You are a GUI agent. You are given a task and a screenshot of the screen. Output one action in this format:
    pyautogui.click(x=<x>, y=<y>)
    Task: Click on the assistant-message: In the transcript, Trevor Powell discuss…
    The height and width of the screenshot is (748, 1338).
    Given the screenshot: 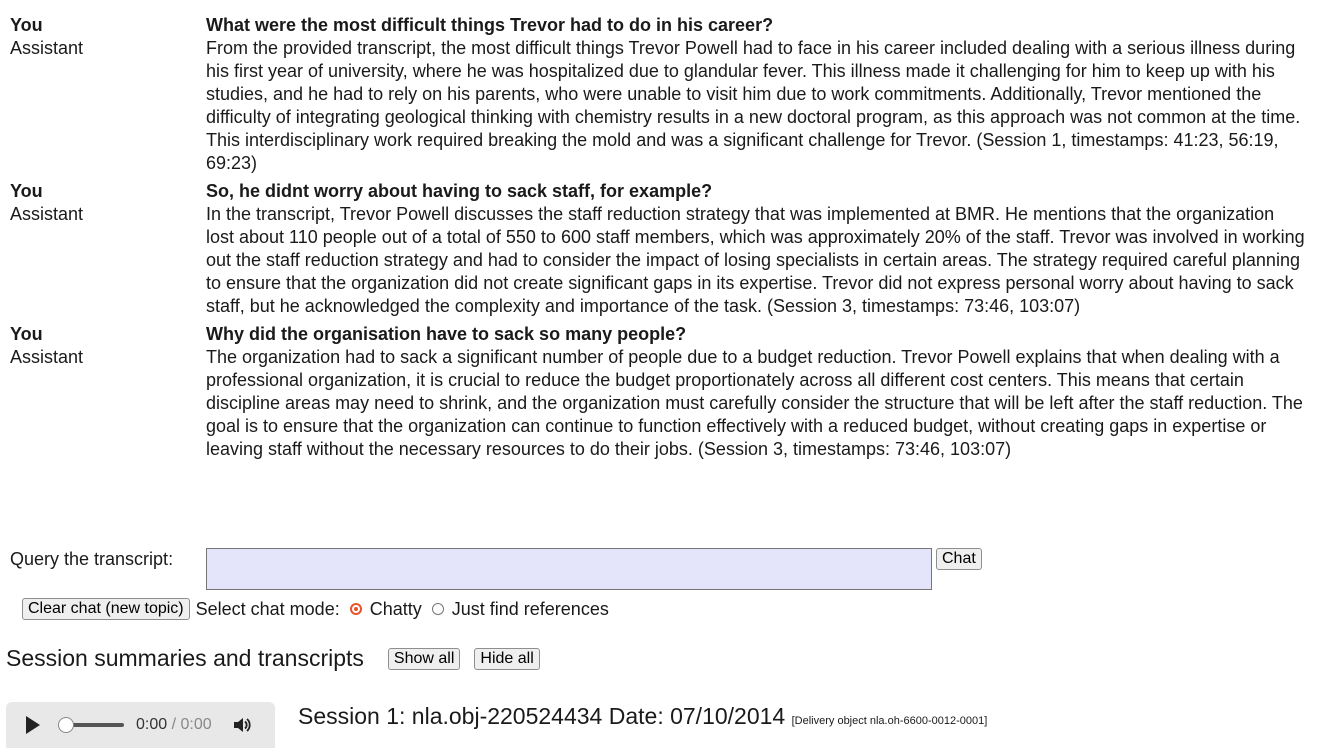 What is the action you would take?
    pyautogui.click(x=755, y=260)
    